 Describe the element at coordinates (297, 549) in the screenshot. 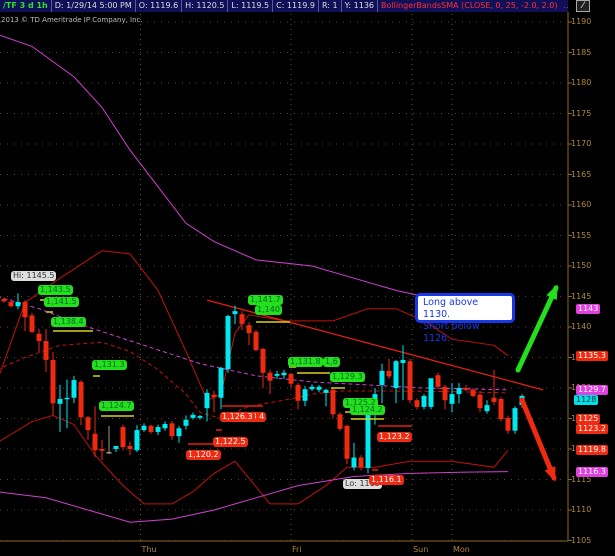

I see `x-tick-label: Fri` at that location.